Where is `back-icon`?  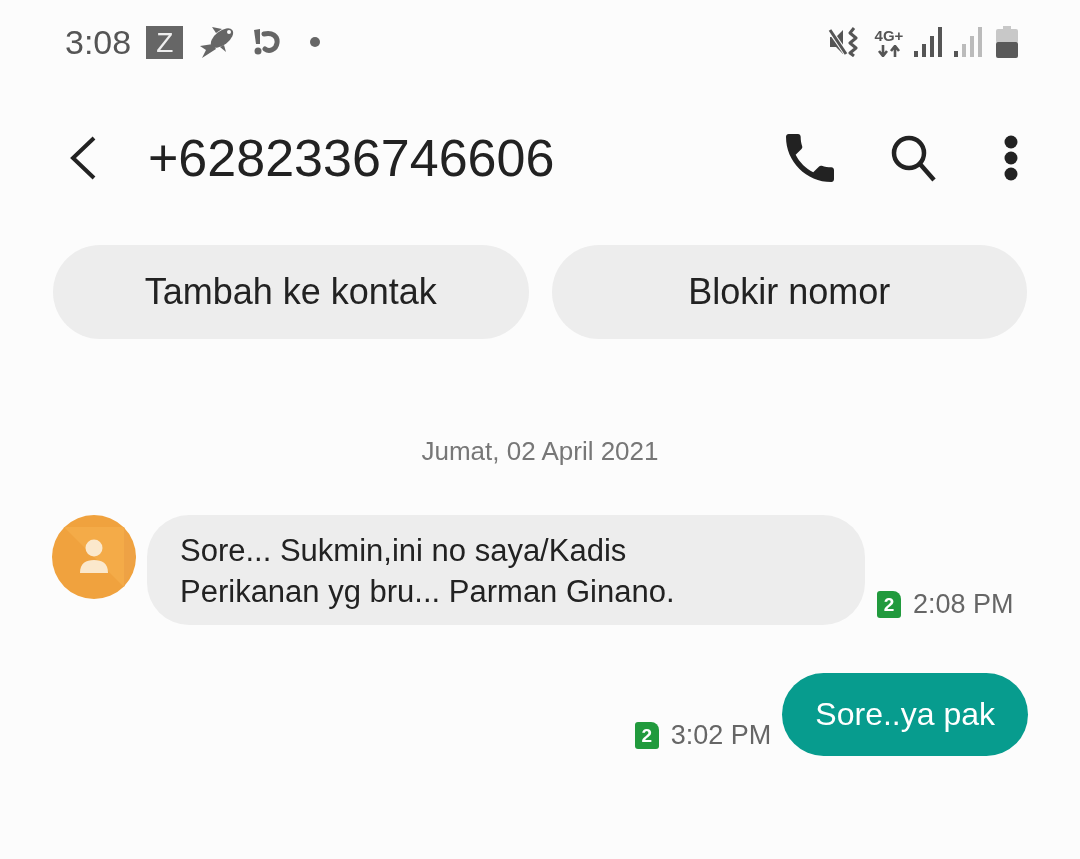
back-icon is located at coordinates (83, 158).